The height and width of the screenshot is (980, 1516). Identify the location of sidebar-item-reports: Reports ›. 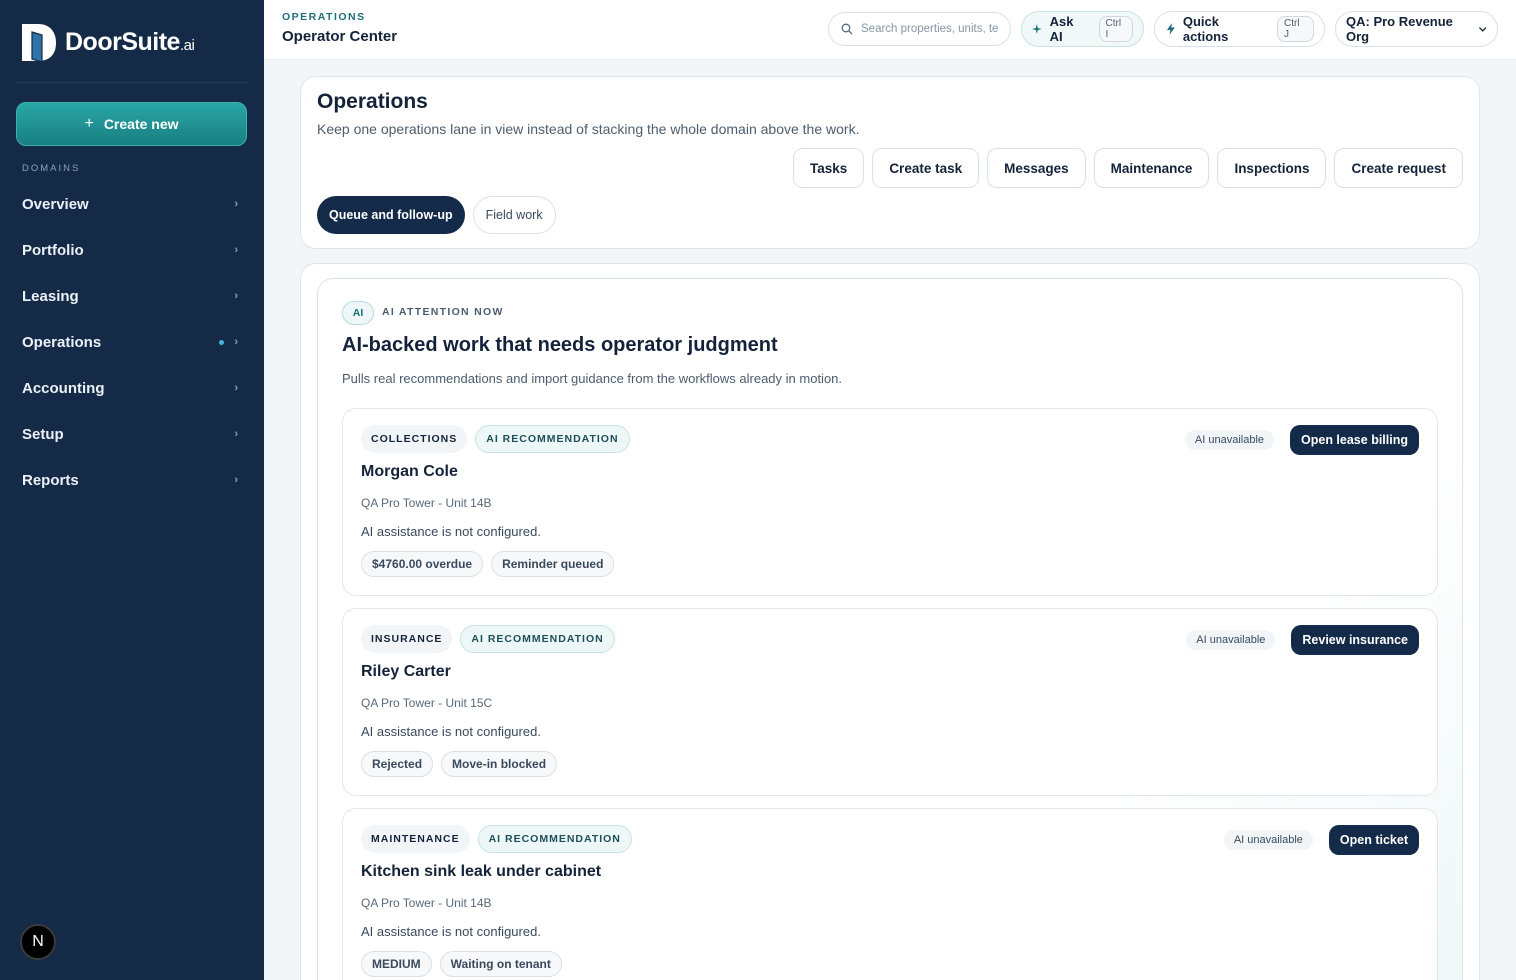
(132, 480).